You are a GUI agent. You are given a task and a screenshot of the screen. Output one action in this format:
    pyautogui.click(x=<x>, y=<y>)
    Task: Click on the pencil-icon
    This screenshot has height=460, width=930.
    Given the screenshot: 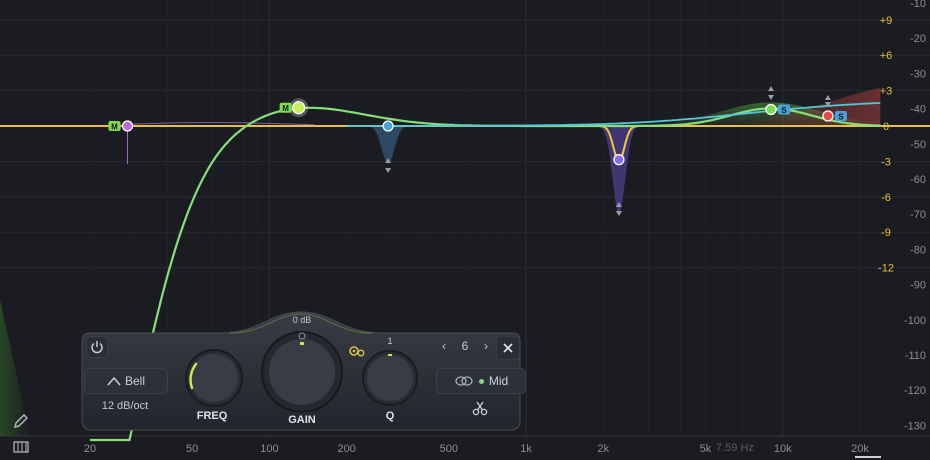 What is the action you would take?
    pyautogui.click(x=21, y=421)
    